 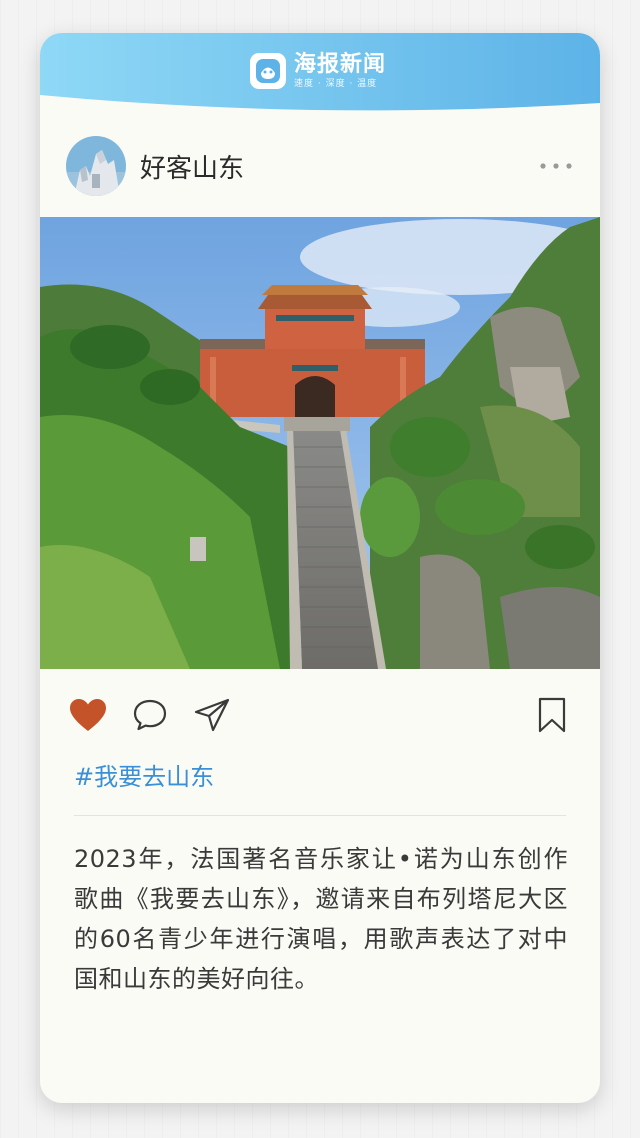 I want to click on avatar, so click(x=96, y=166).